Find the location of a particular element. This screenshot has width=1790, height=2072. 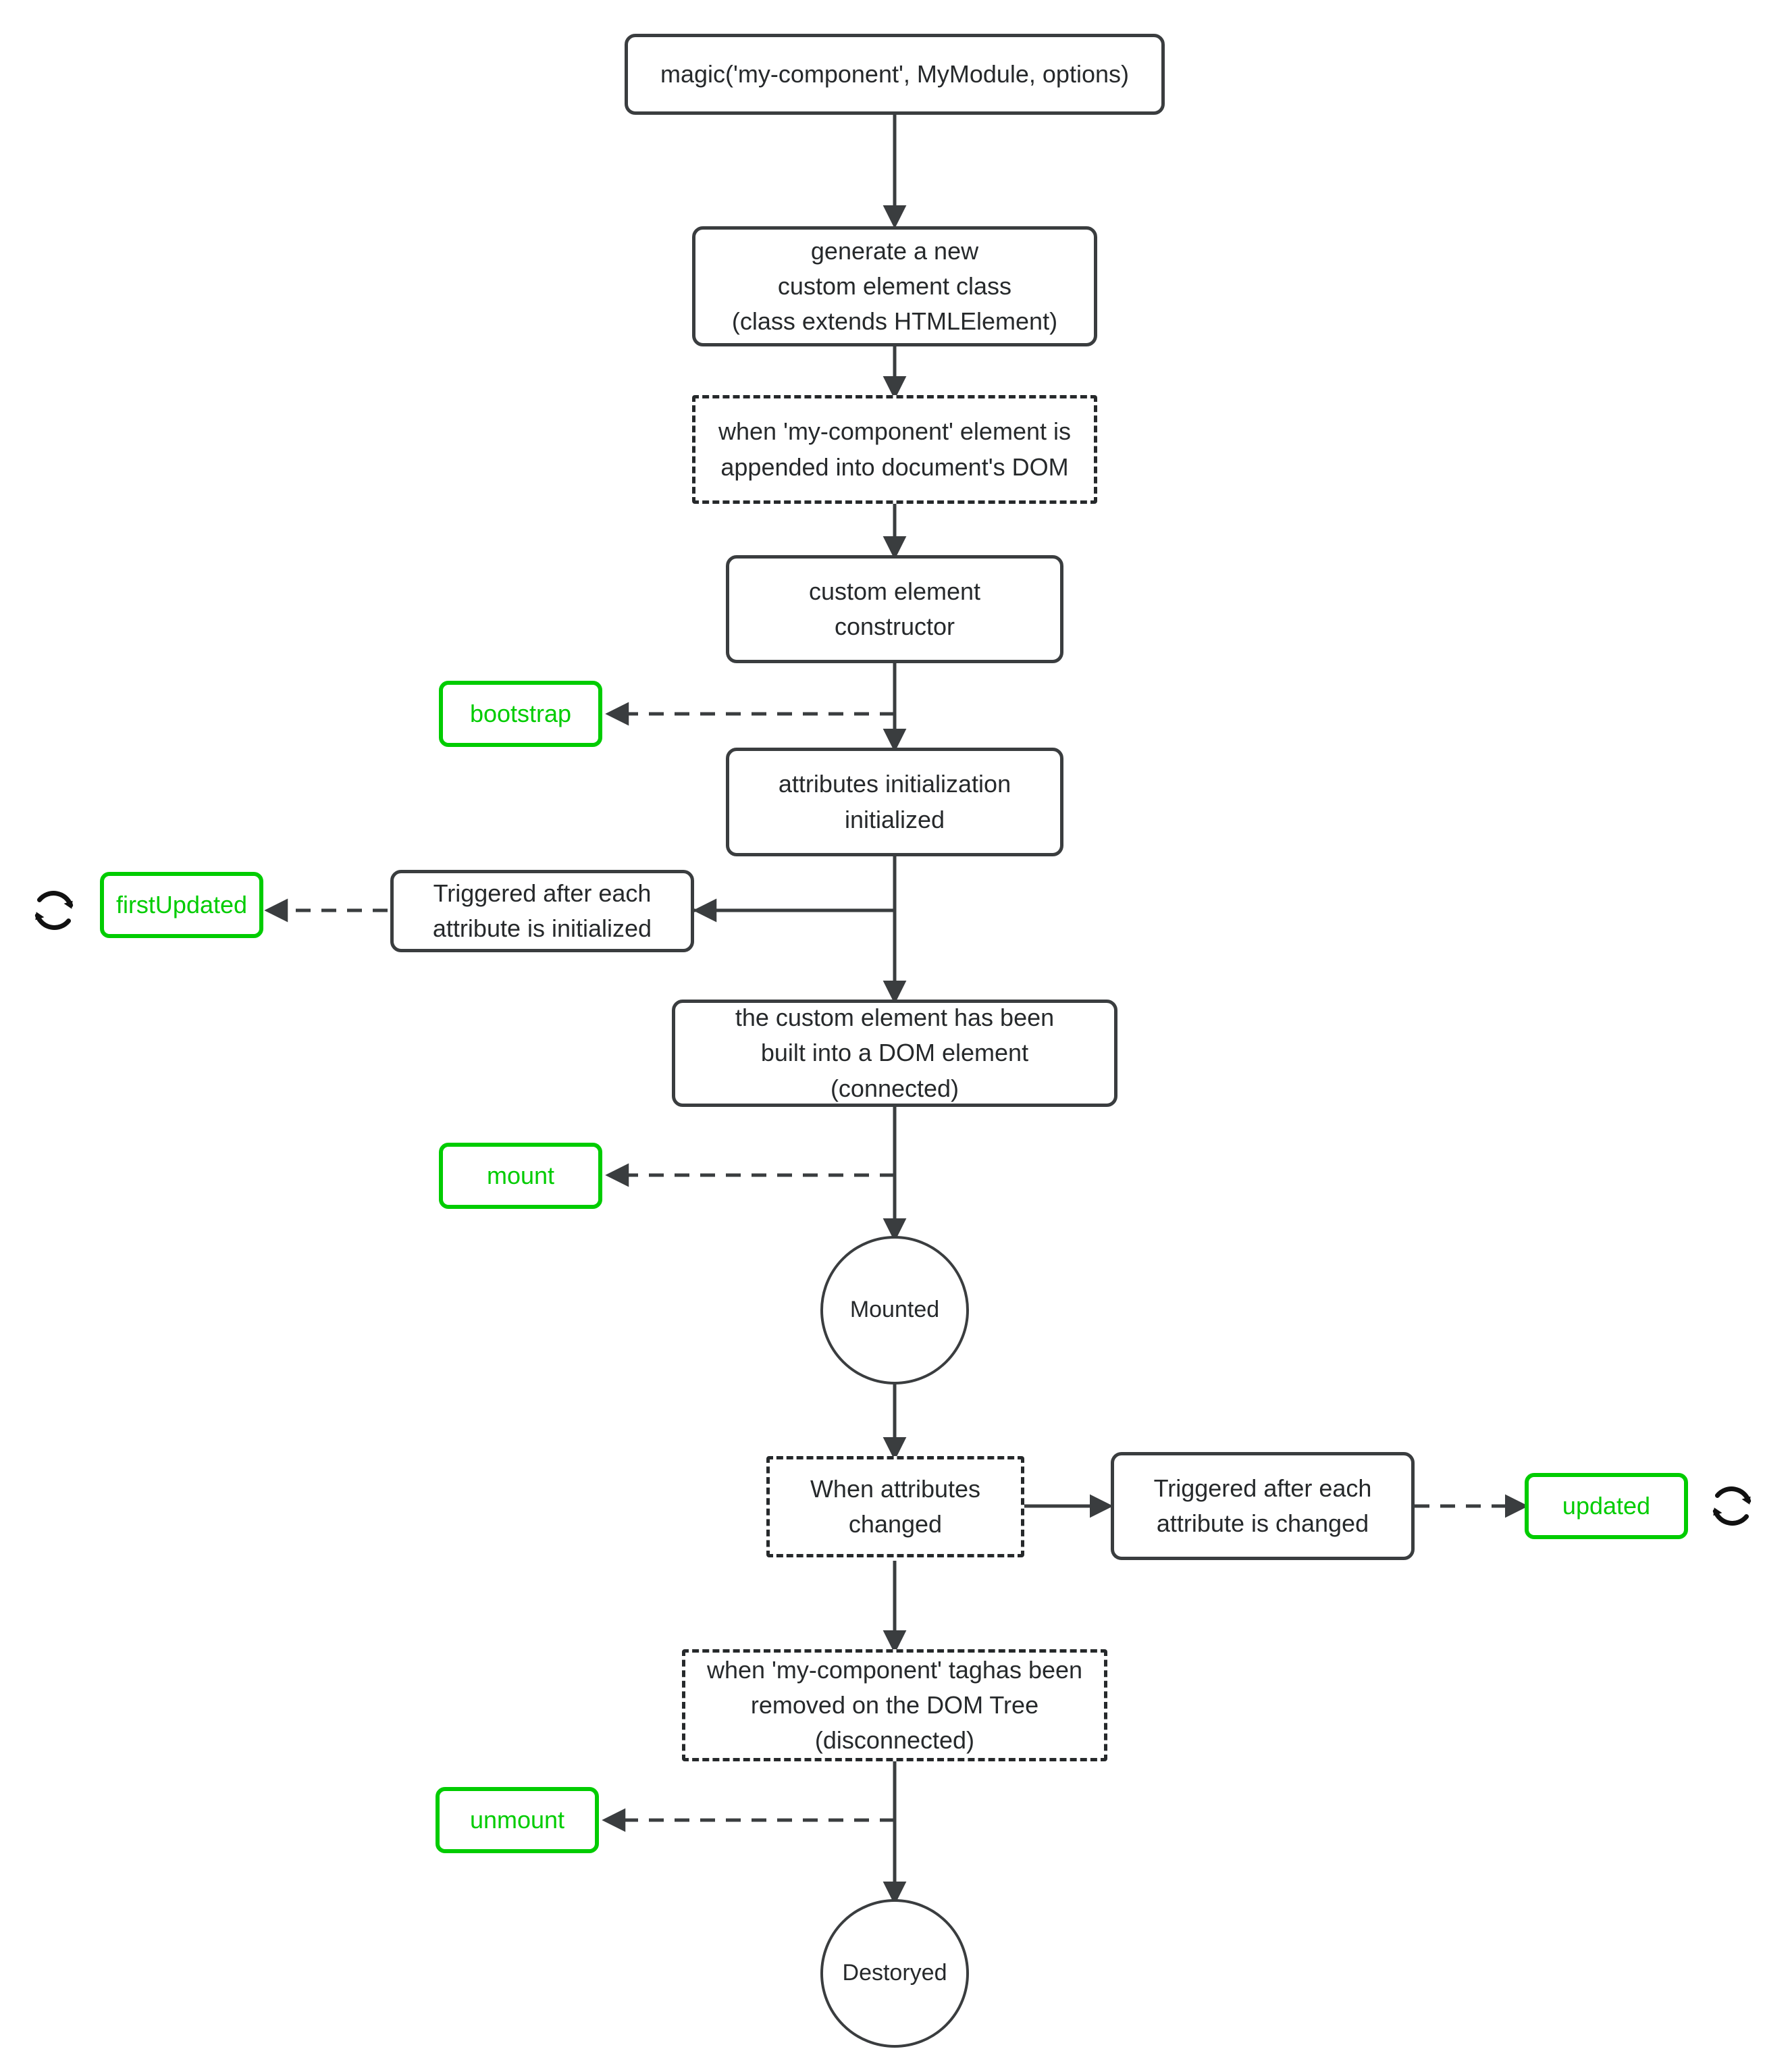

node-magic-call: magic('my-component', MyModule, options) is located at coordinates (895, 74).